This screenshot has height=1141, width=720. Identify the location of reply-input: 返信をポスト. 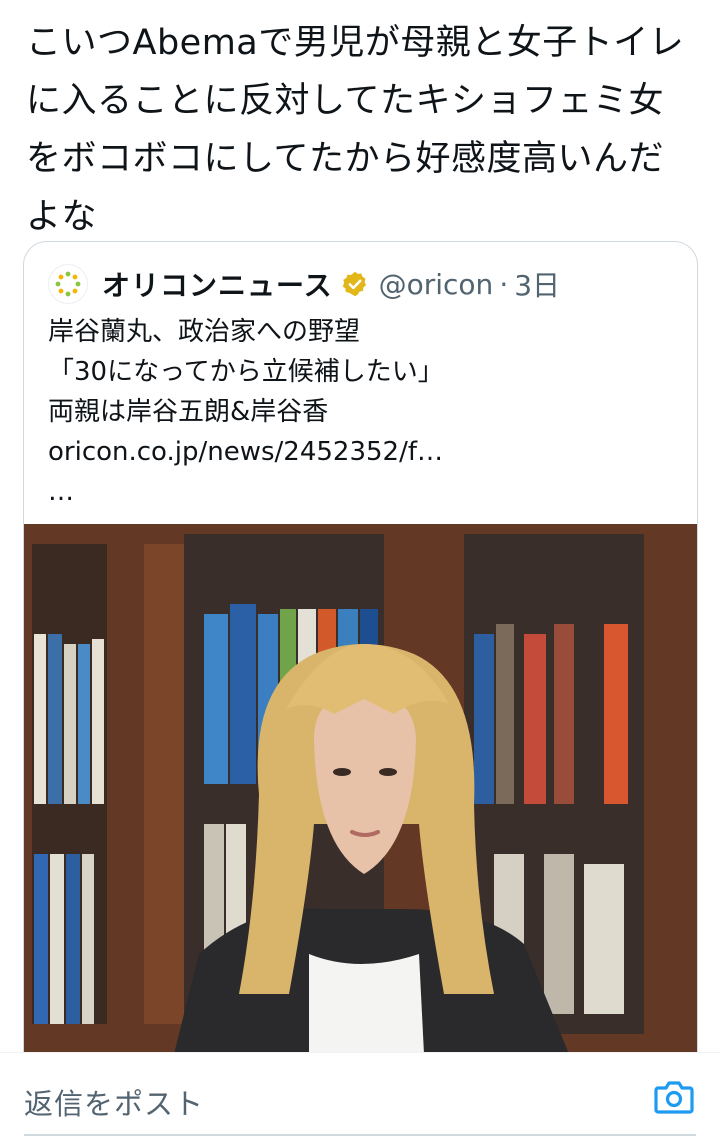
(114, 1102).